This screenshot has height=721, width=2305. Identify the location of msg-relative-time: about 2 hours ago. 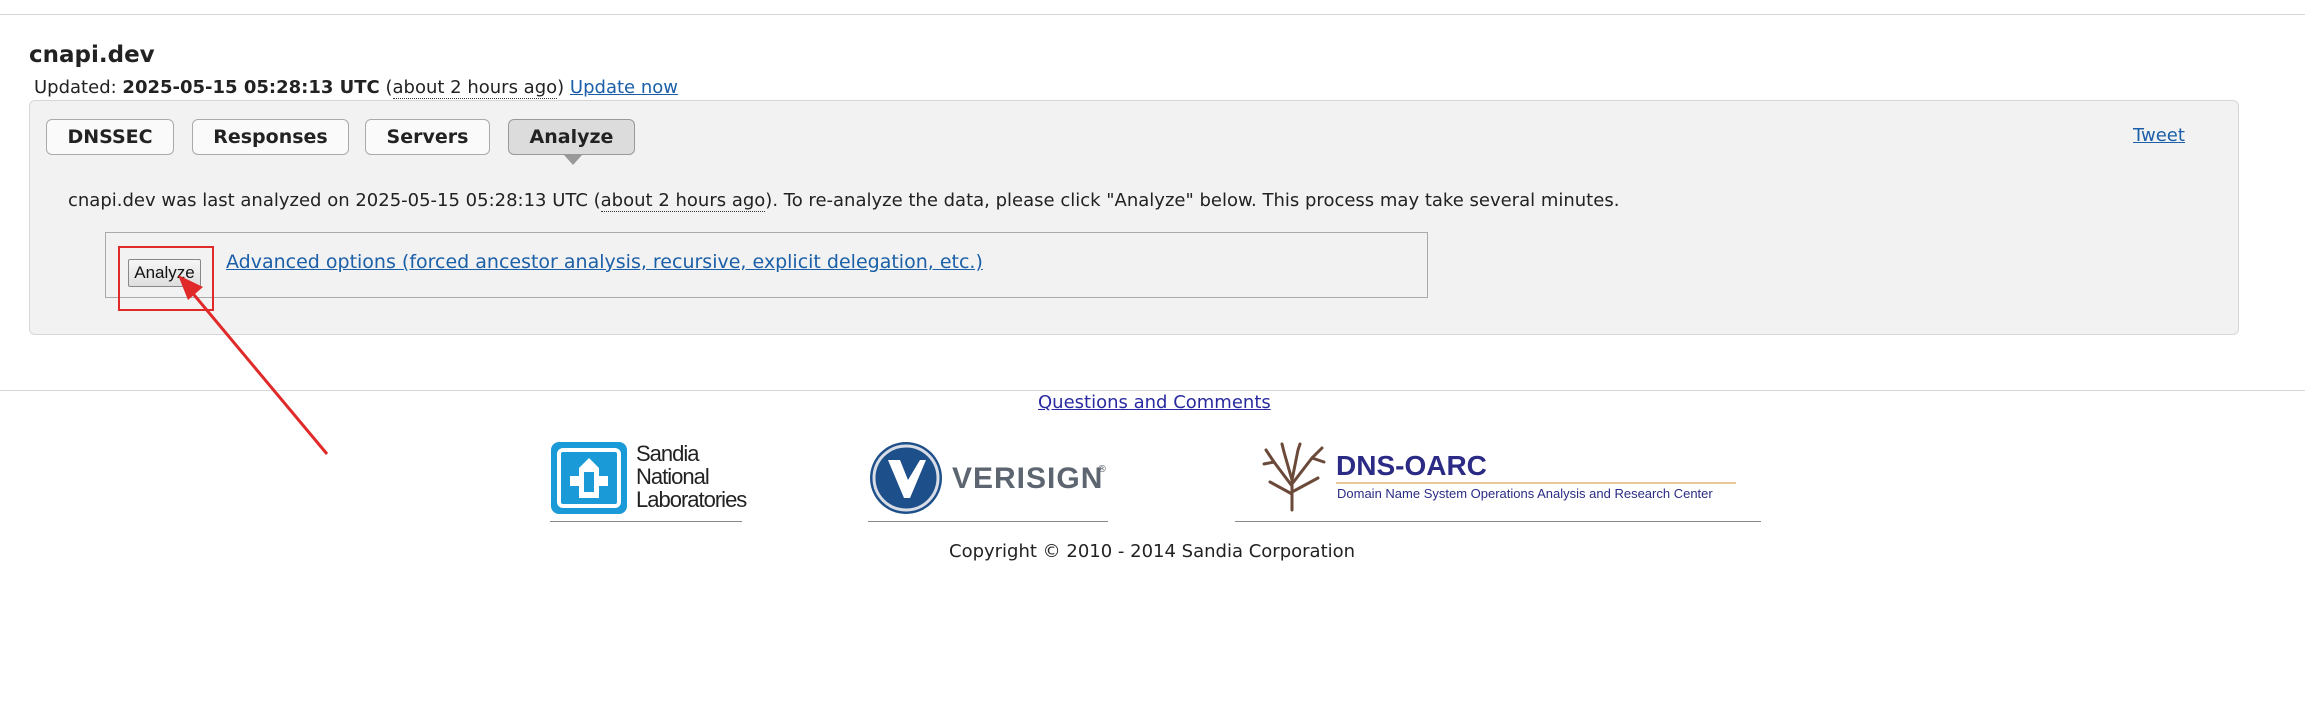
(683, 201).